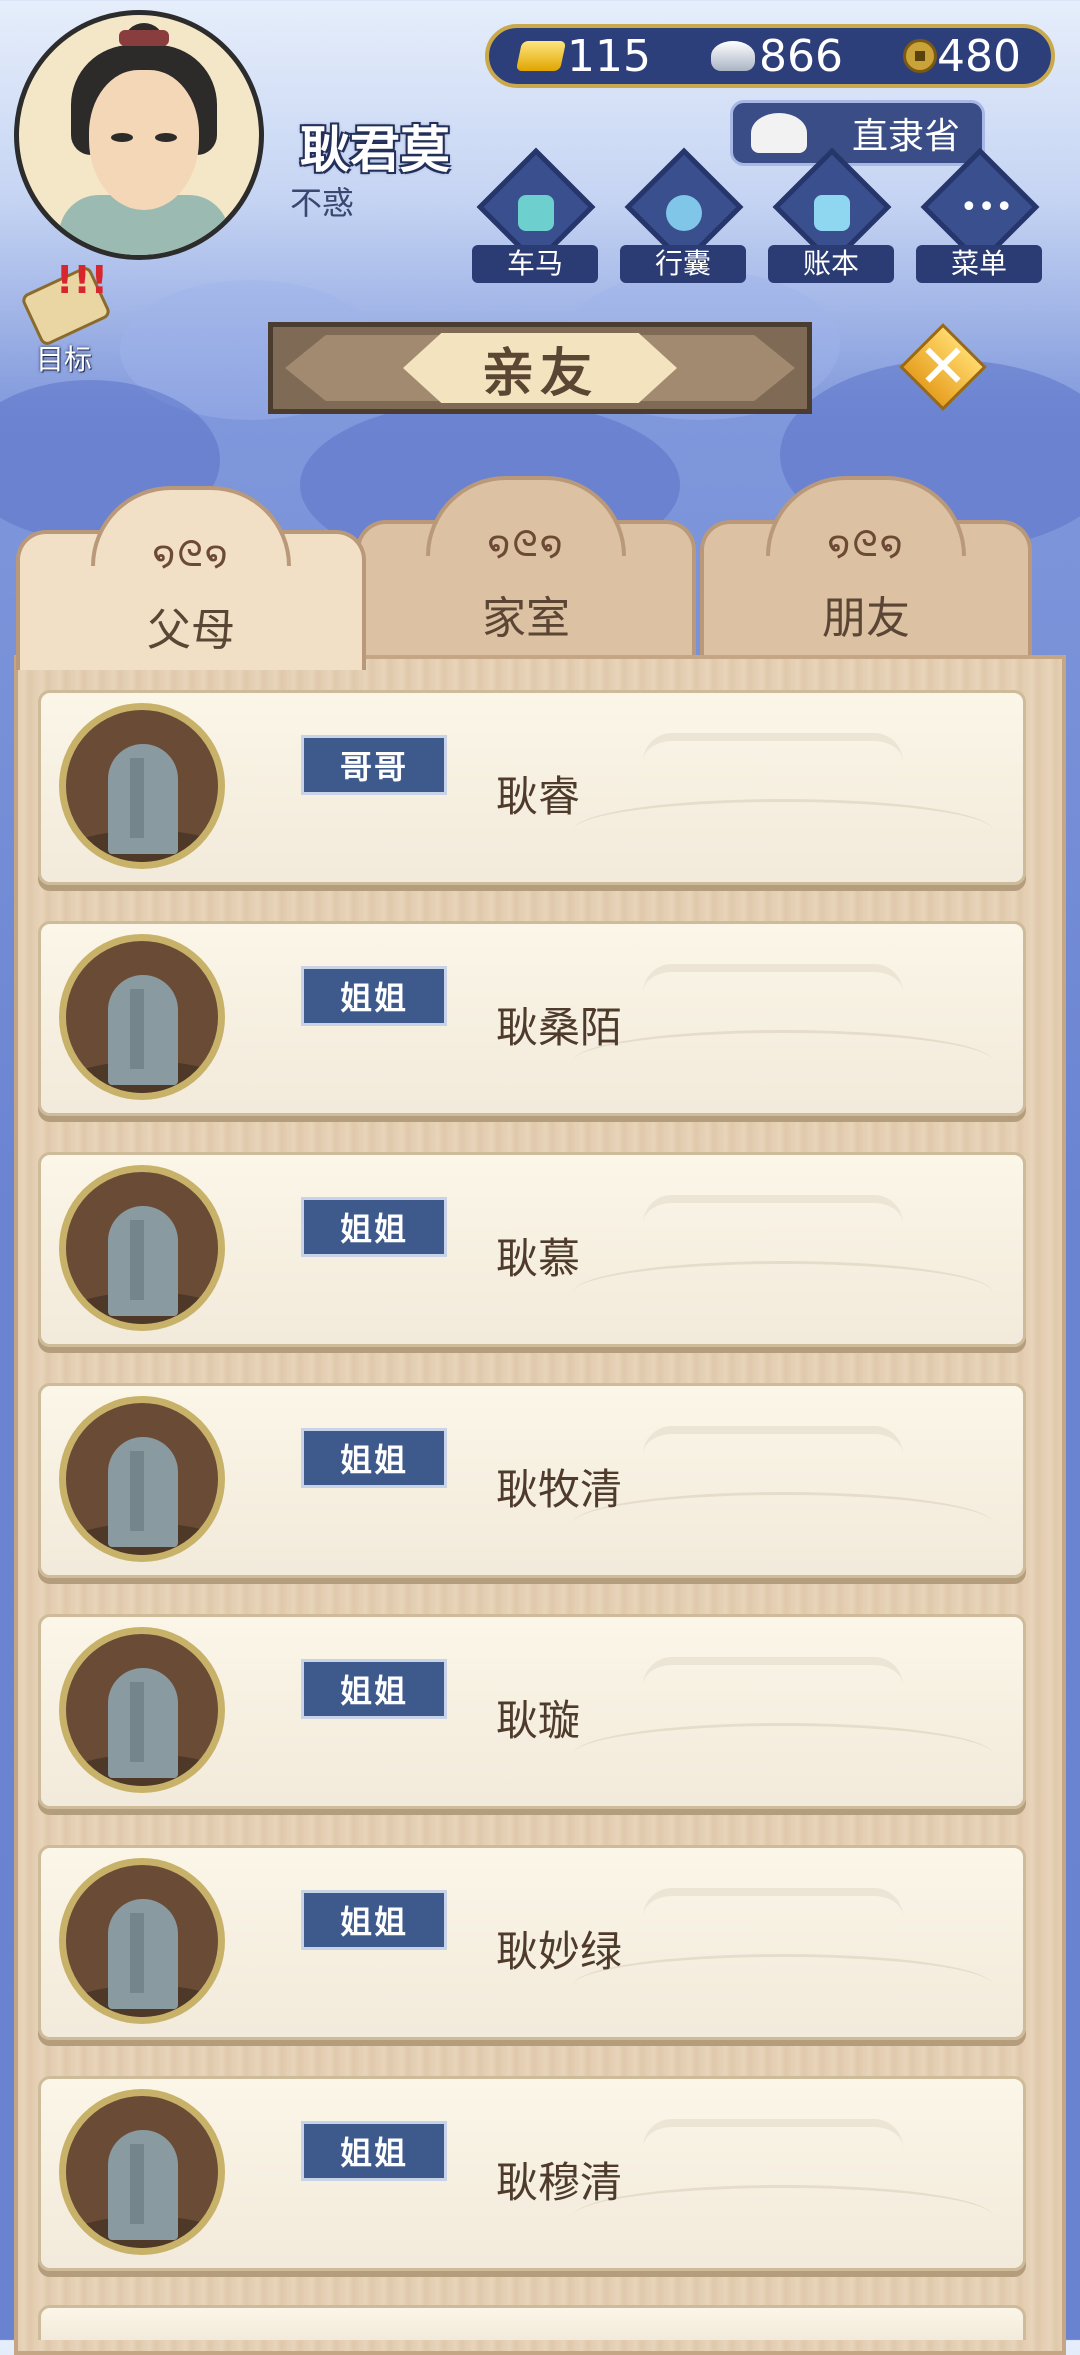 The image size is (1080, 2355). Describe the element at coordinates (526, 618) in the screenshot. I see `tab-household-label: 家室` at that location.